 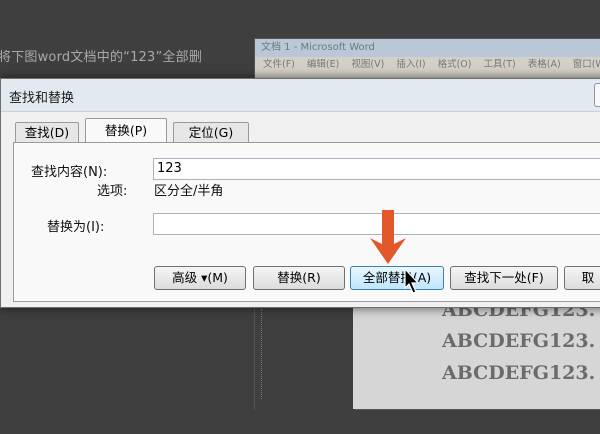 I want to click on word-menu-tools: 工具(T), so click(x=500, y=64).